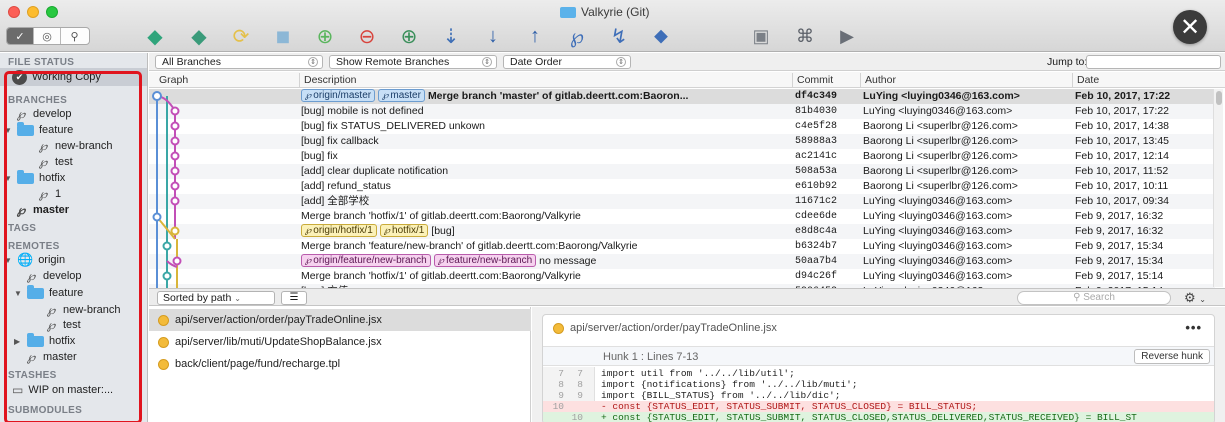 The image size is (1225, 422). I want to click on branch-tool-icon: ℘, so click(577, 36).